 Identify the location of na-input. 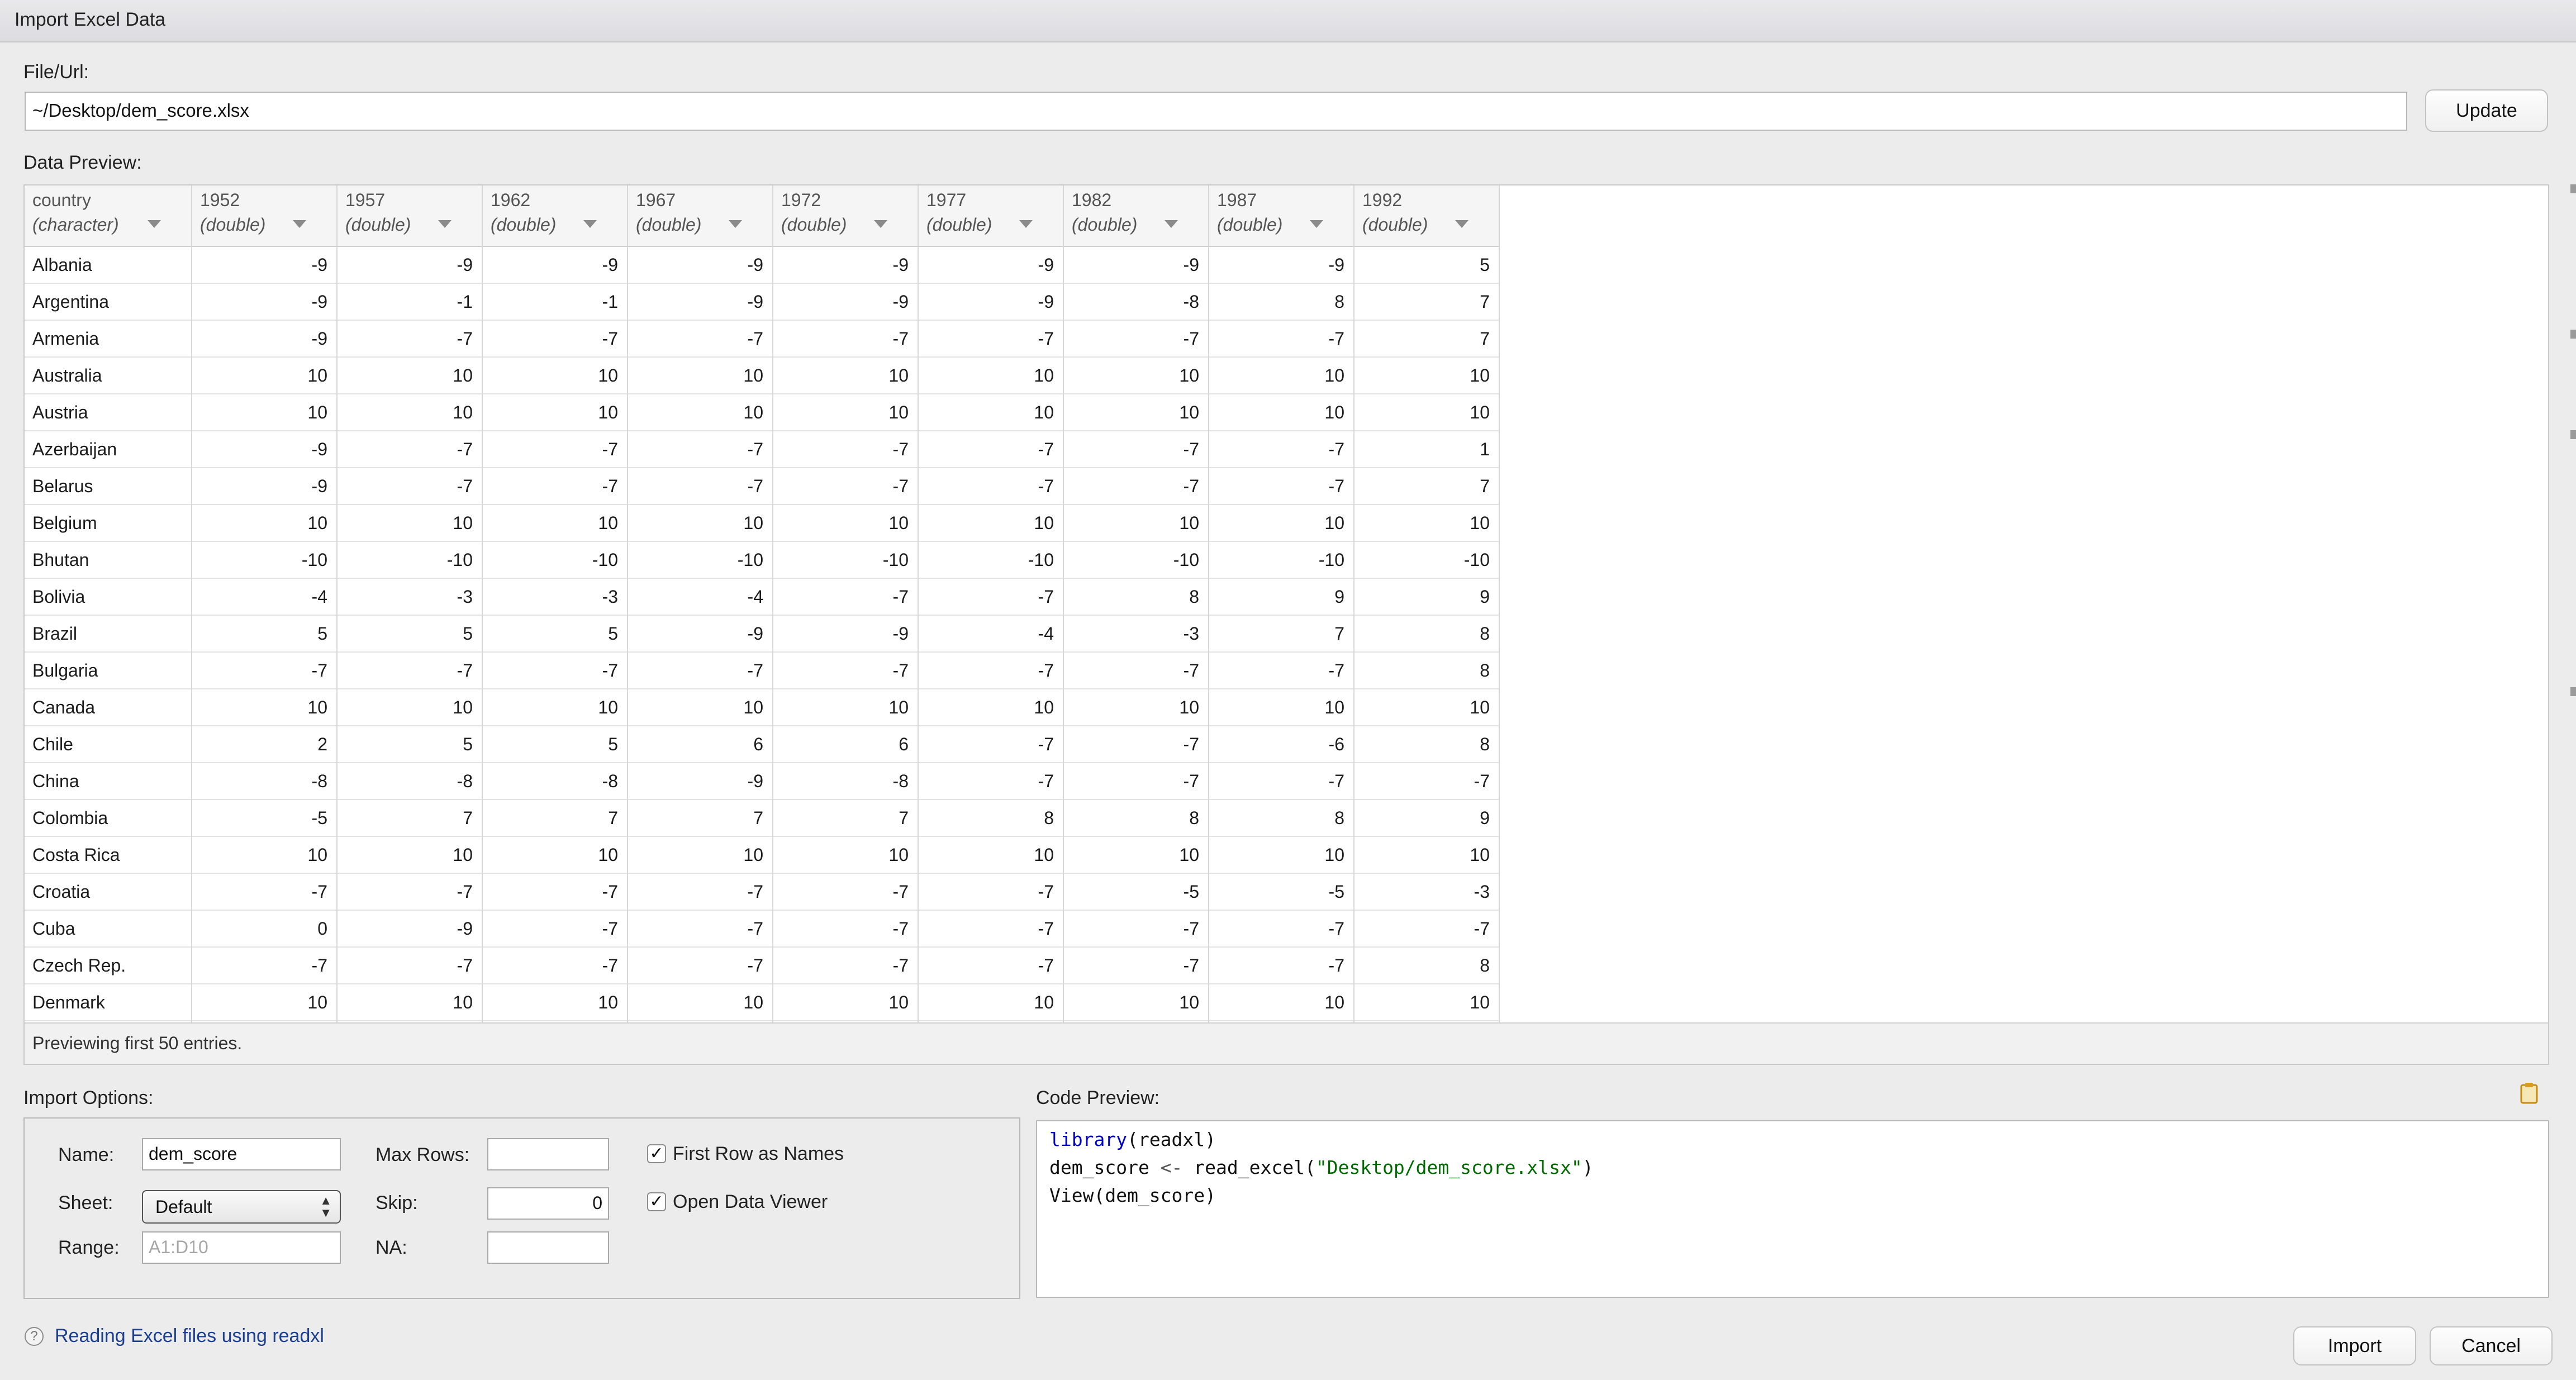
(548, 1247).